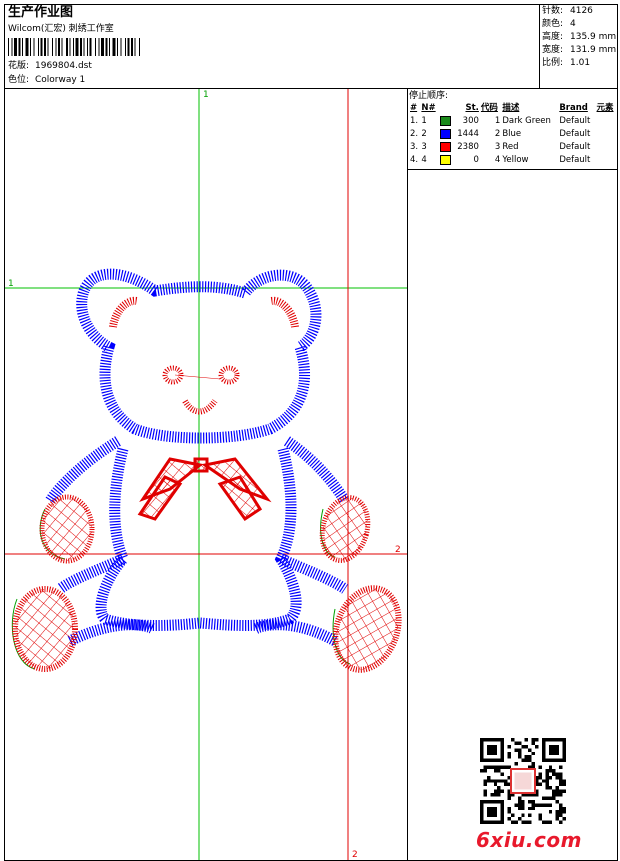 This screenshot has width=620, height=861. Describe the element at coordinates (470, 121) in the screenshot. I see `row-stitches: 300` at that location.